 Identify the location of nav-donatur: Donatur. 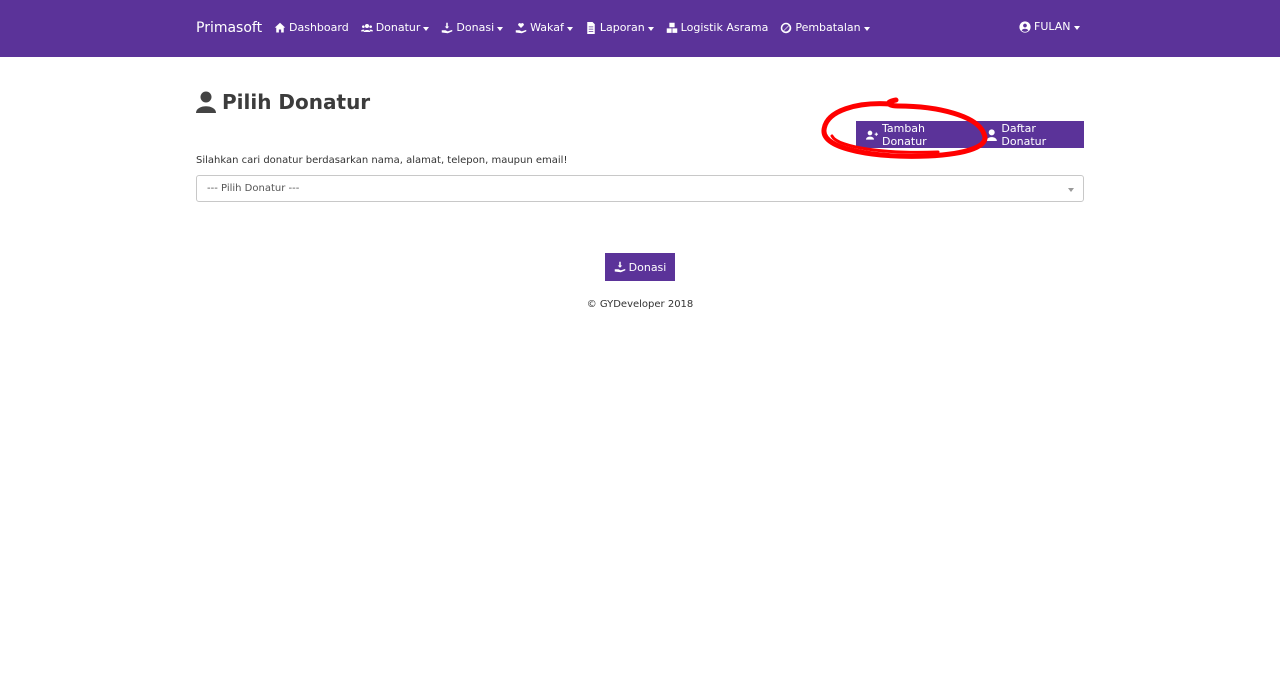
(395, 28).